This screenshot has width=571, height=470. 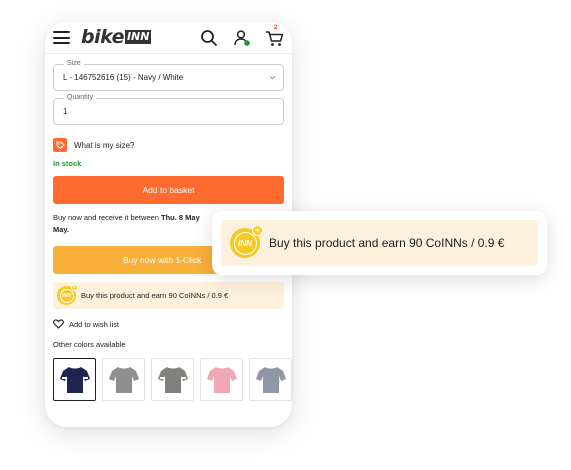 I want to click on size-guide-link: What is my size?, so click(x=93, y=145).